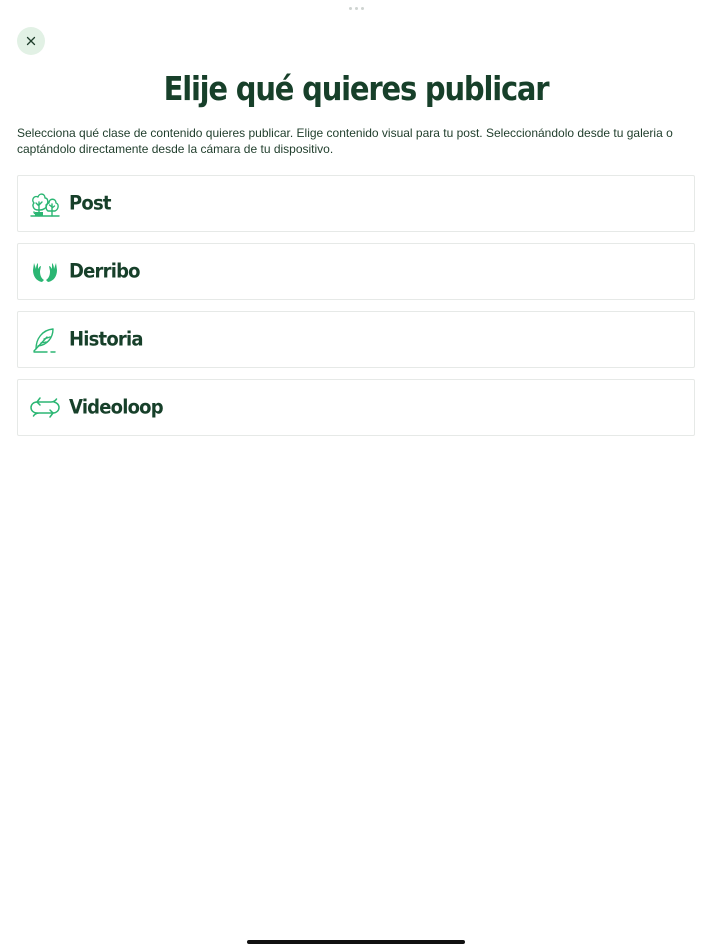 Image resolution: width=712 pixels, height=950 pixels. What do you see at coordinates (356, 339) in the screenshot?
I see `option-historia: Historia` at bounding box center [356, 339].